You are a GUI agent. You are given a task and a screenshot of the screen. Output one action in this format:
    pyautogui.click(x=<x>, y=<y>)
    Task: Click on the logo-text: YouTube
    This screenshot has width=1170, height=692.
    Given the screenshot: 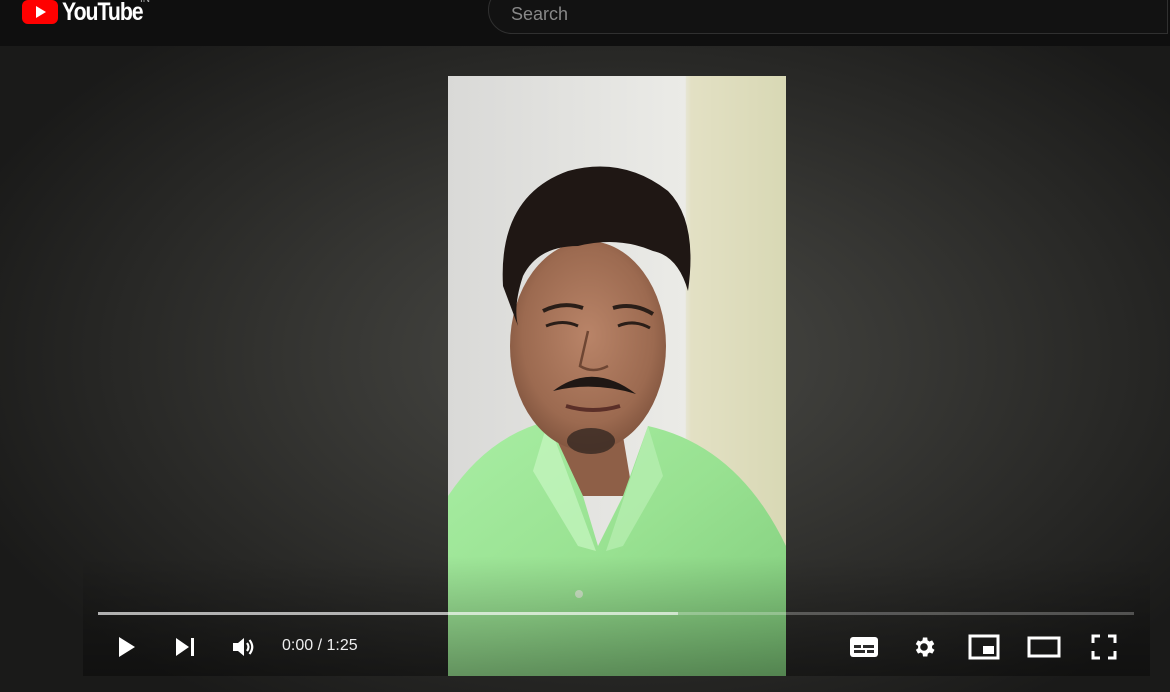 What is the action you would take?
    pyautogui.click(x=103, y=13)
    